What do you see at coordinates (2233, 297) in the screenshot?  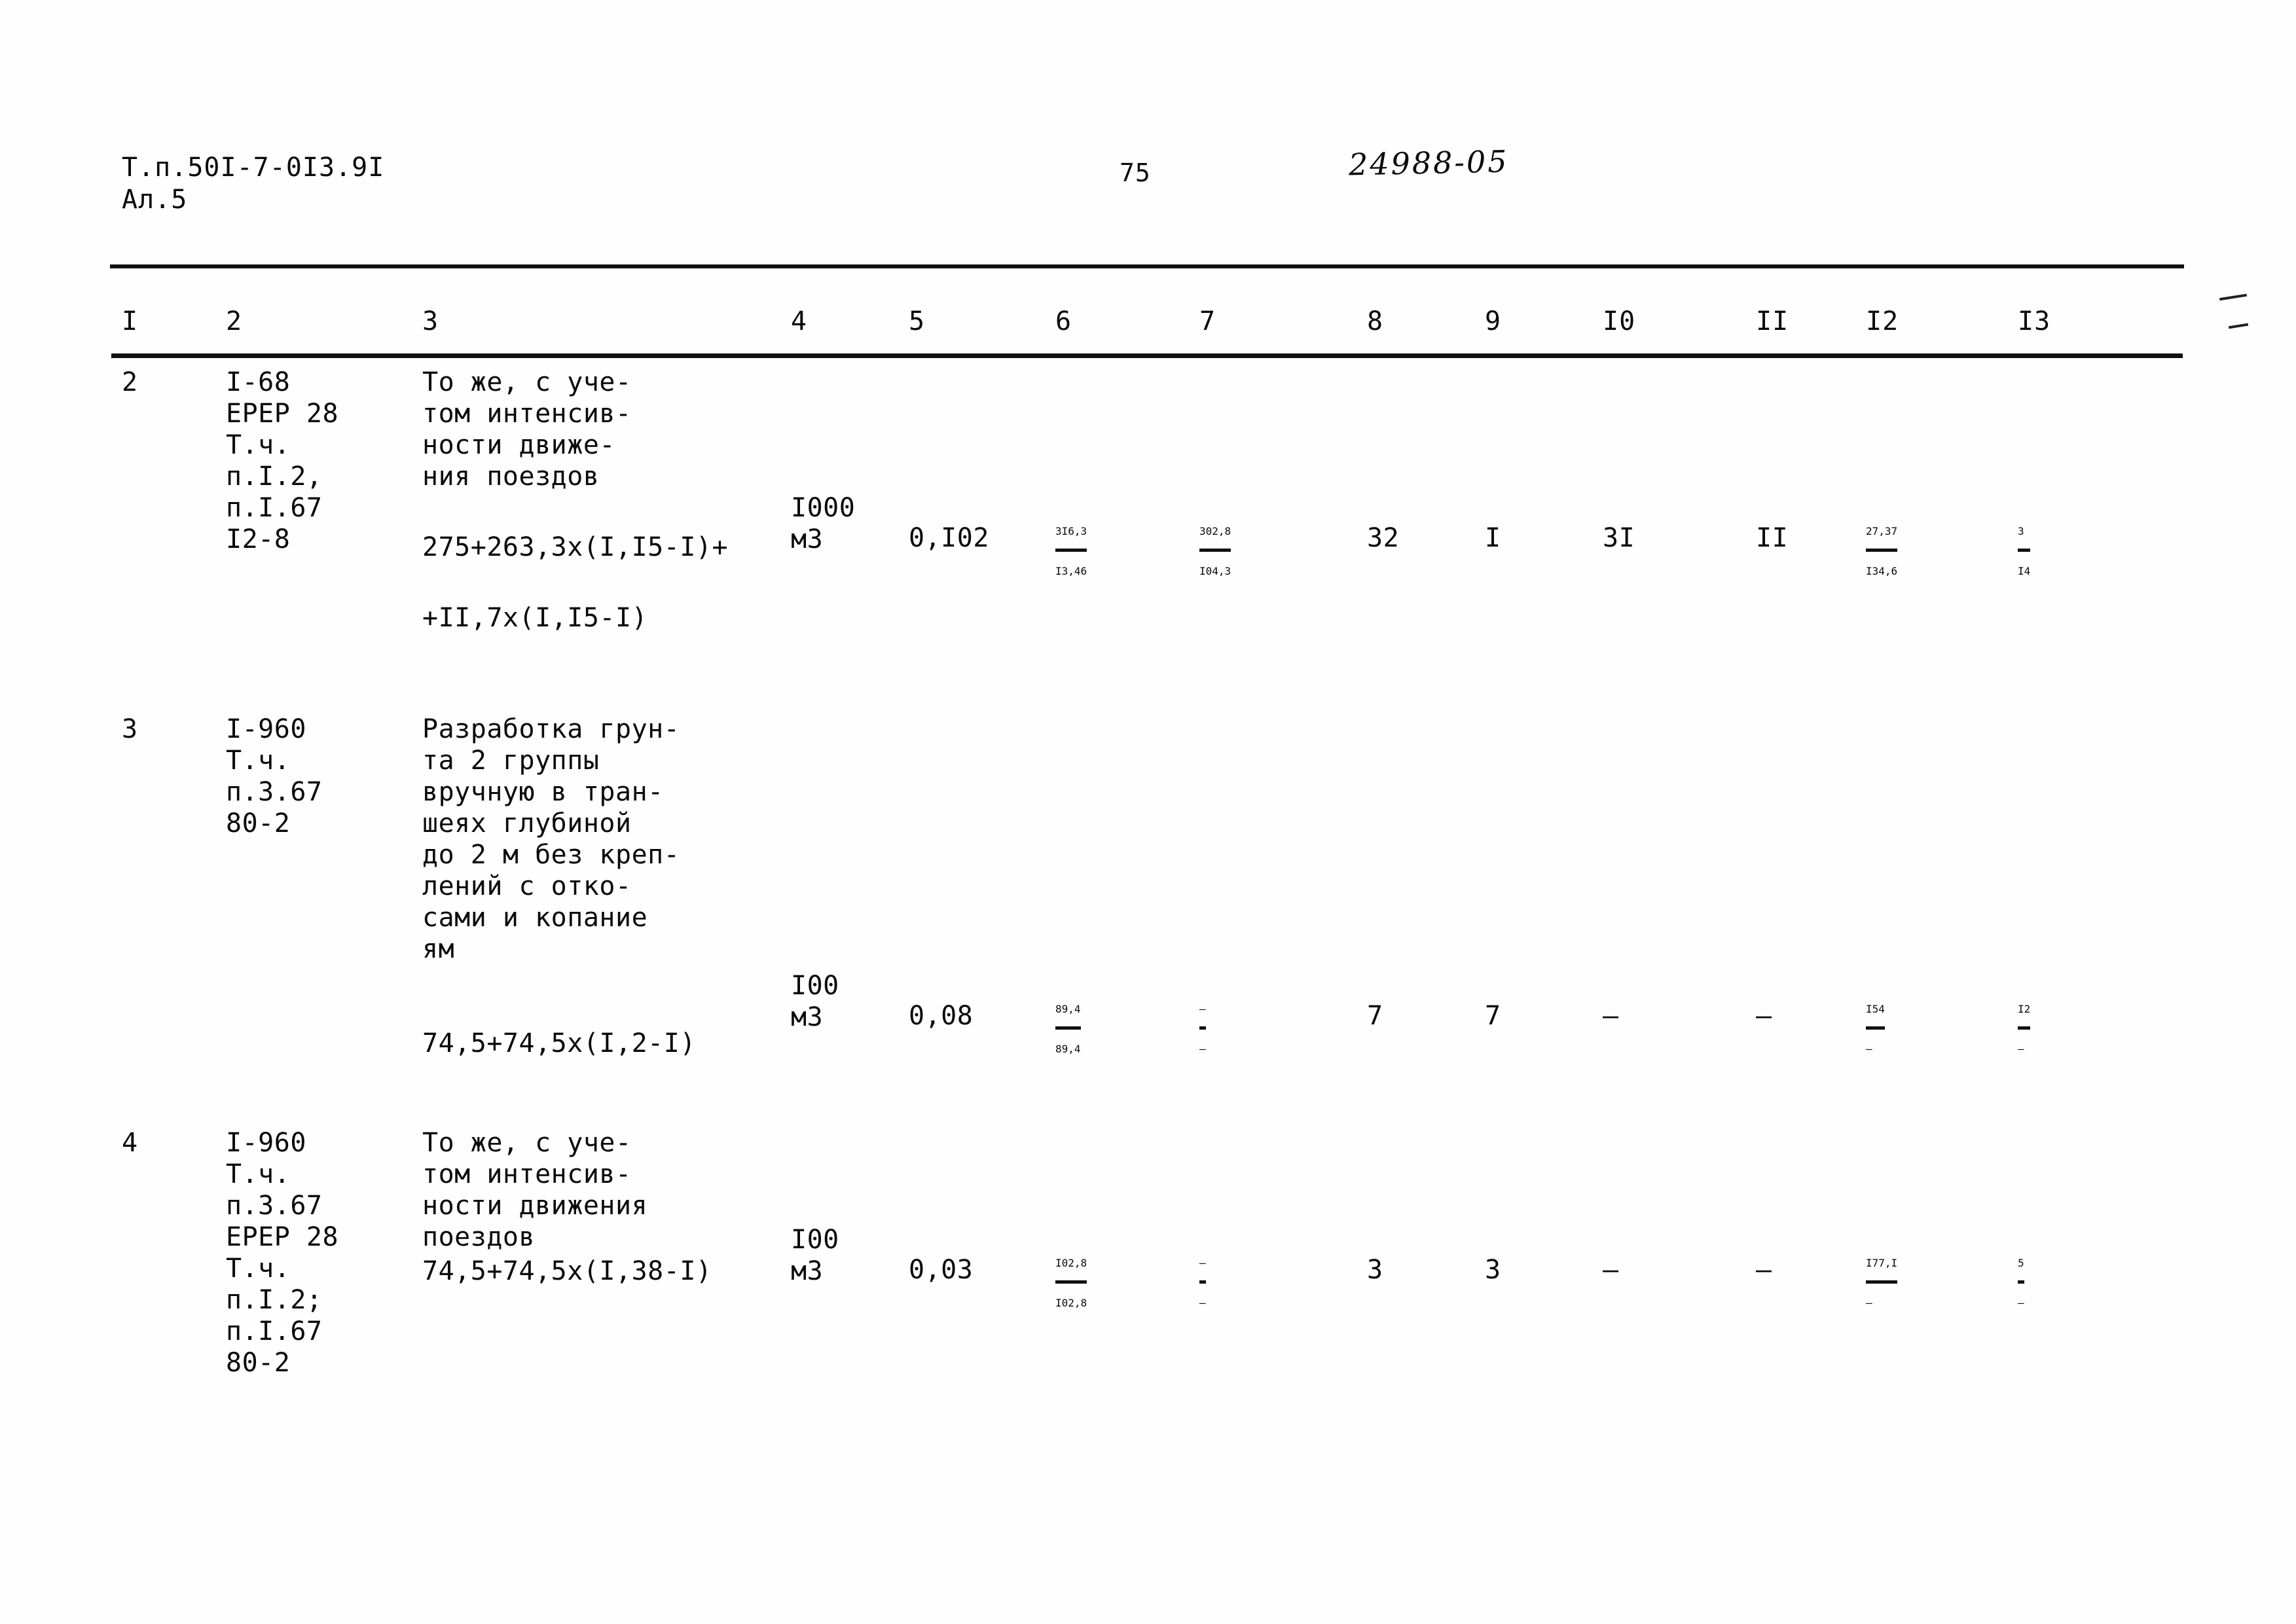 I see `margin-tick-upper` at bounding box center [2233, 297].